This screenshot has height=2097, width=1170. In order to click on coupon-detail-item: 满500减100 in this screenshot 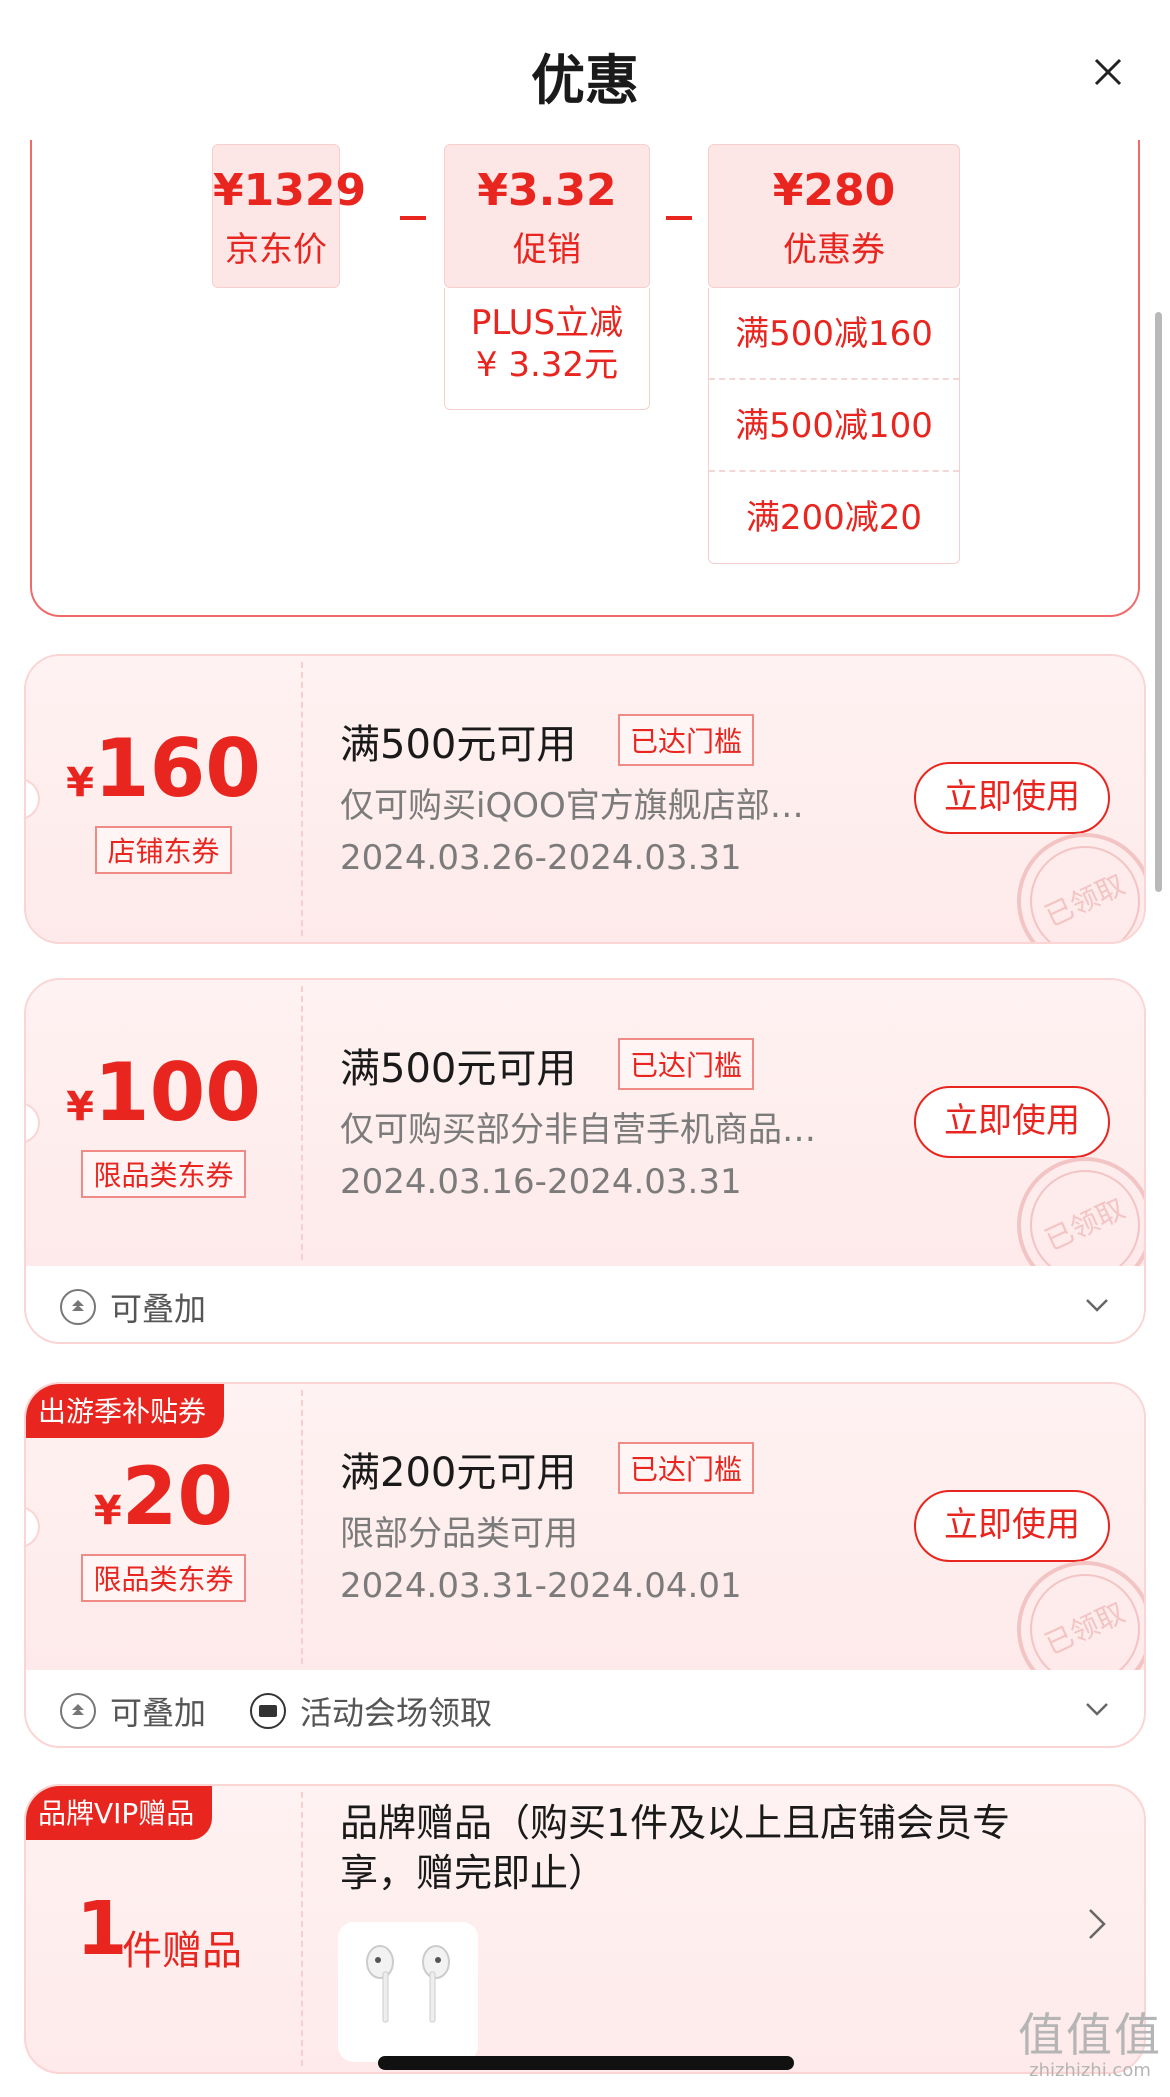, I will do `click(834, 426)`.